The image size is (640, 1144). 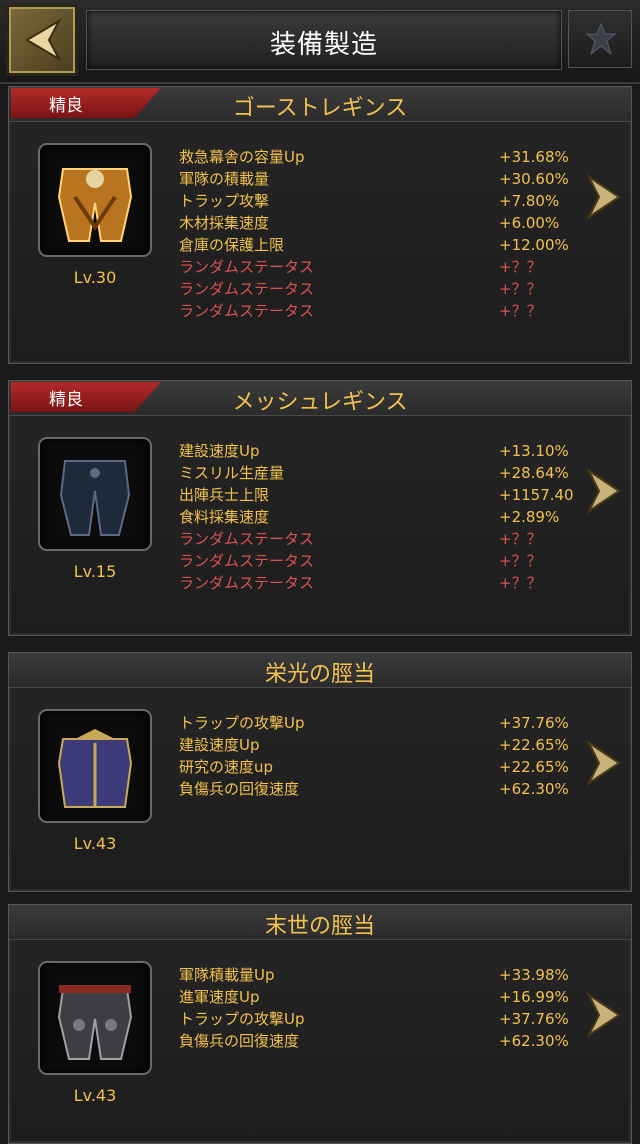 What do you see at coordinates (374, 1019) in the screenshot?
I see `stat-row: トラップの攻撃Up +37.76%` at bounding box center [374, 1019].